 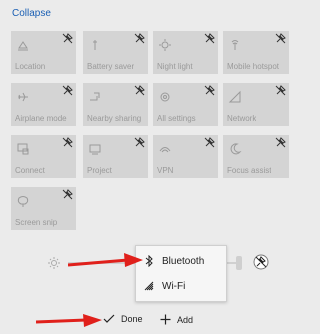 What do you see at coordinates (249, 170) in the screenshot?
I see `tile-label: Focus assist` at bounding box center [249, 170].